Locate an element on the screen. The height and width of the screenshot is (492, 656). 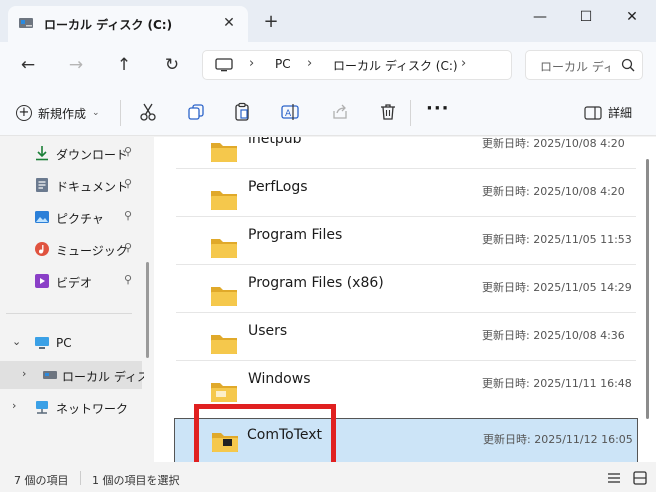
file-modified-date: 更新日時: 2025/11/11 16:48 is located at coordinates (557, 383).